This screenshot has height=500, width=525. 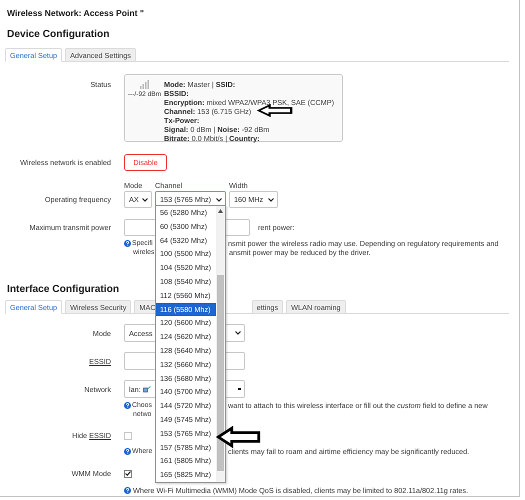 What do you see at coordinates (58, 35) in the screenshot?
I see `section-heading: Device Configuration` at bounding box center [58, 35].